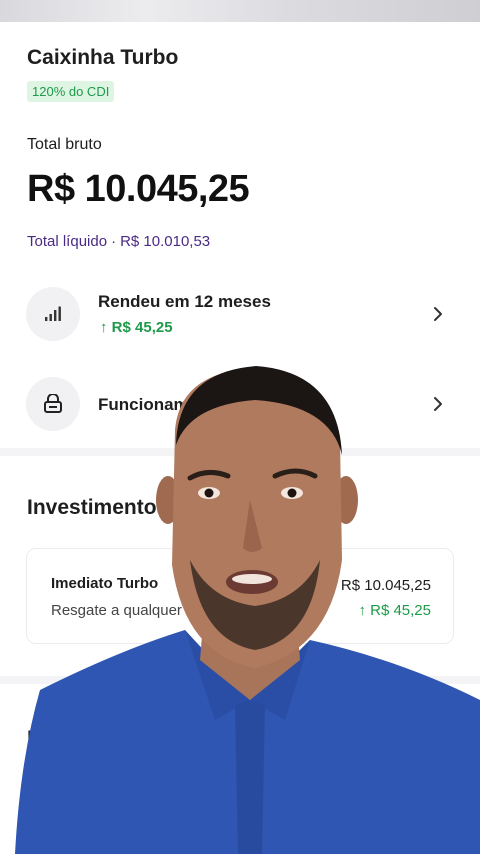  What do you see at coordinates (240, 11) in the screenshot?
I see `top-image-strip` at bounding box center [240, 11].